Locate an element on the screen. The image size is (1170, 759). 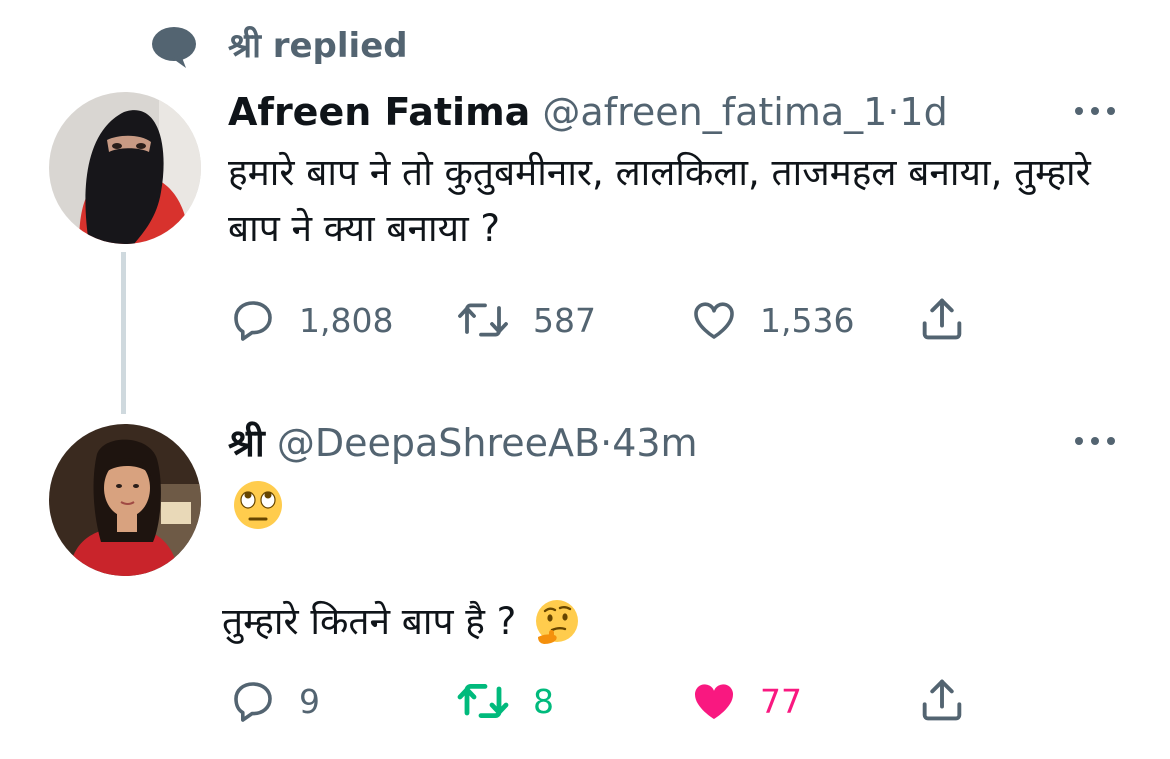
heart-filled-icon is located at coordinates (714, 701).